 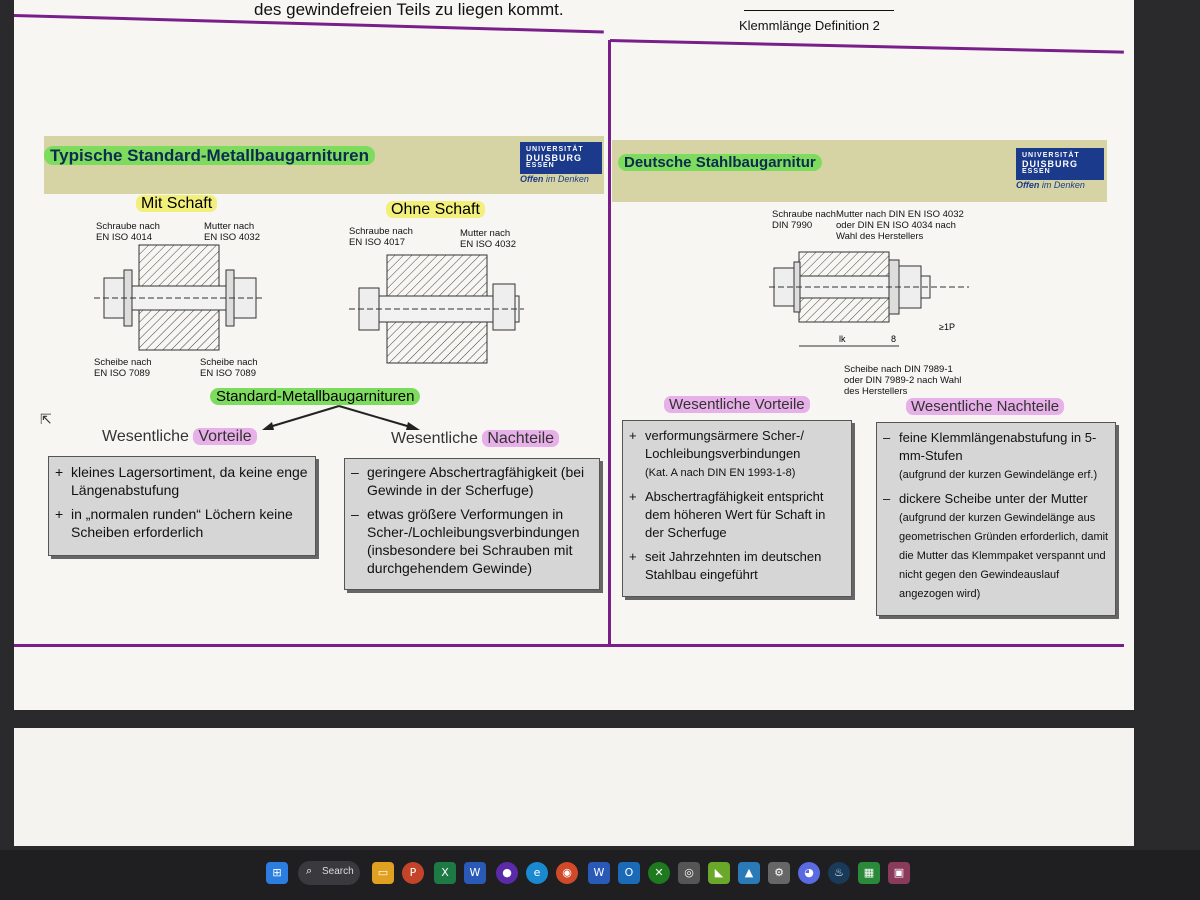 What do you see at coordinates (123, 368) in the screenshot?
I see `label-washer-left: Scheibe nach EN ISO 7089` at bounding box center [123, 368].